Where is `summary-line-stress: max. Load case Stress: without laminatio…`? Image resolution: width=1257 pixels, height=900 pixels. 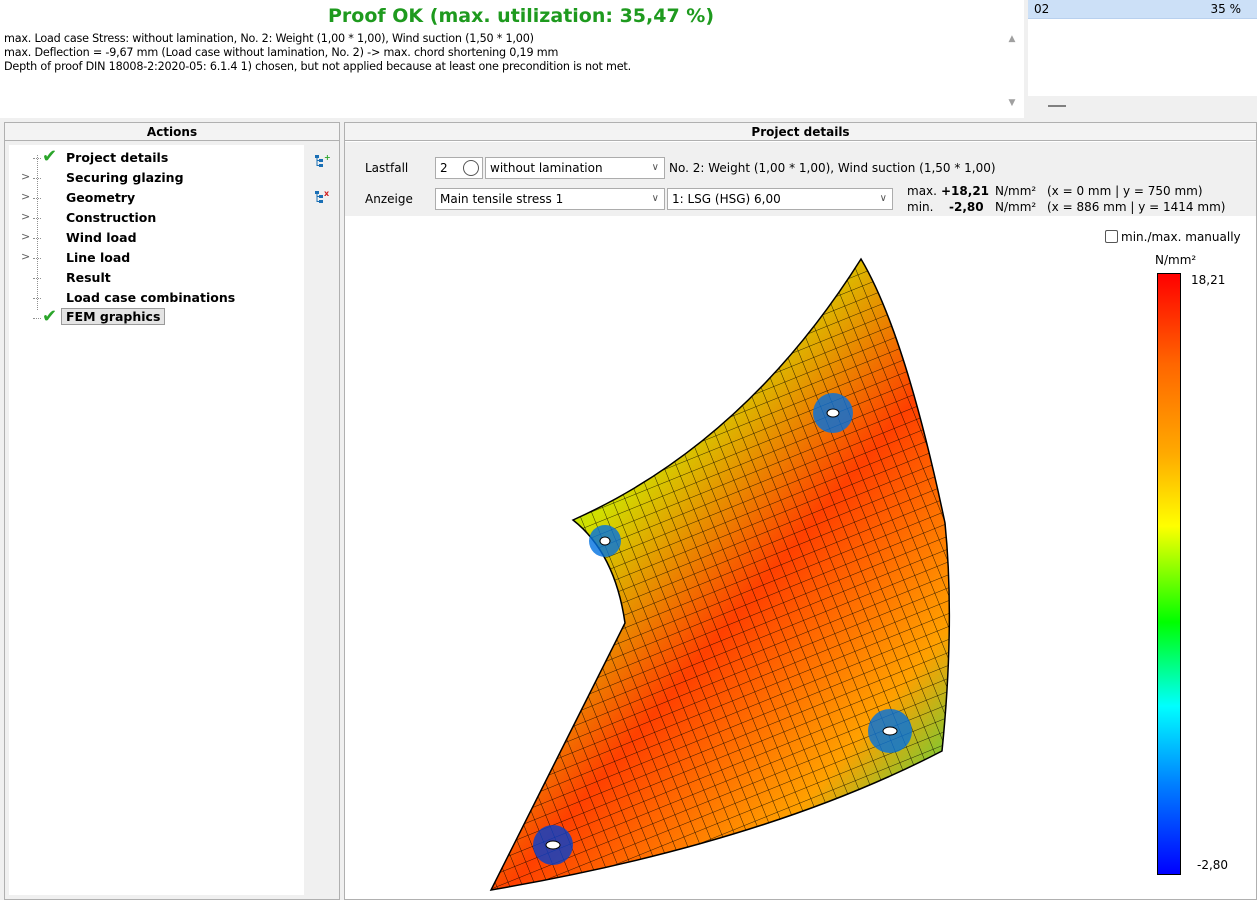
summary-line-stress: max. Load case Stress: without laminatio… is located at coordinates (269, 38).